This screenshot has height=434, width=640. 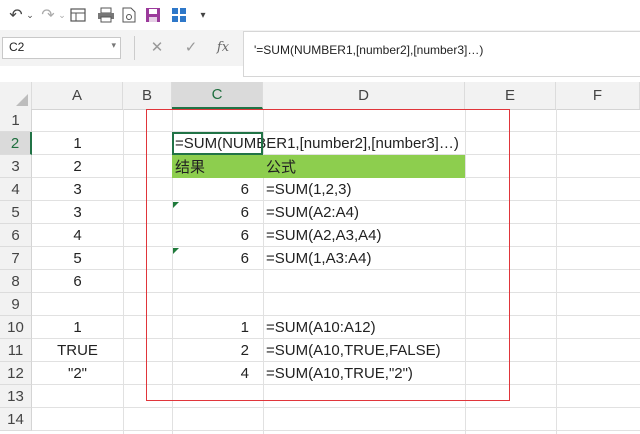 I want to click on cell-a3: 2, so click(x=77, y=166).